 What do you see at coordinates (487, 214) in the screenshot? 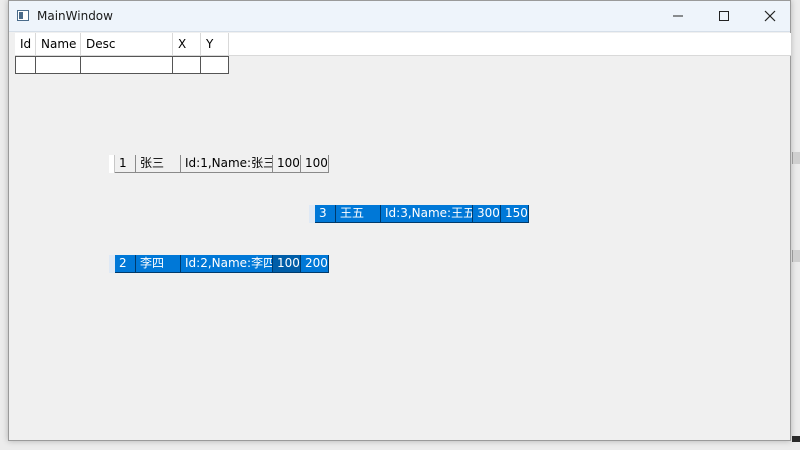
I see `cell-x: 300` at bounding box center [487, 214].